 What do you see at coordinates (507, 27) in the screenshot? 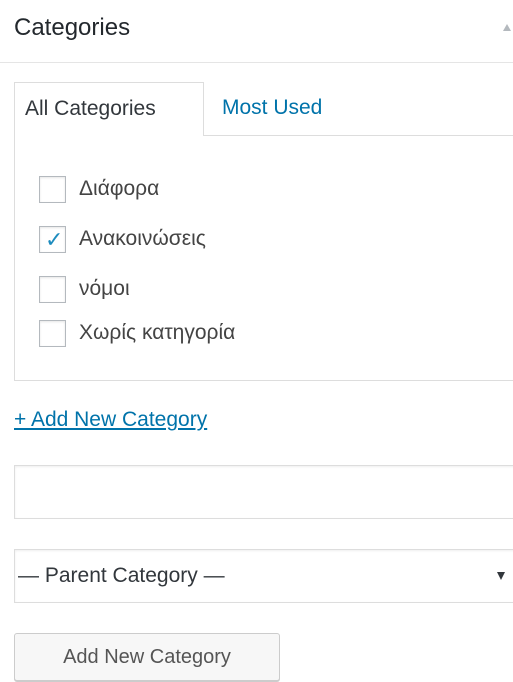
I see `collapse-arrow-icon` at bounding box center [507, 27].